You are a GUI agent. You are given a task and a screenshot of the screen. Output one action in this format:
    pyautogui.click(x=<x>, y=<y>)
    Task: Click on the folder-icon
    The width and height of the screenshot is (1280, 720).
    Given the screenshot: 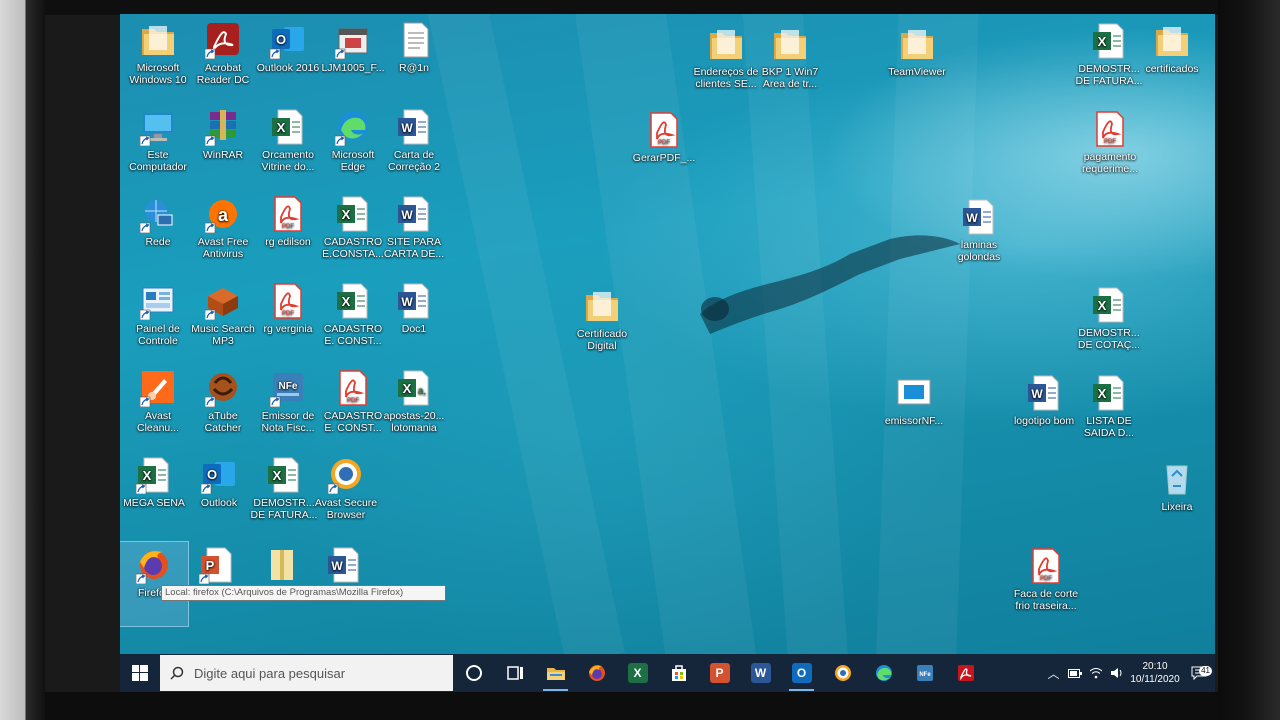 What is the action you would take?
    pyautogui.click(x=1172, y=41)
    